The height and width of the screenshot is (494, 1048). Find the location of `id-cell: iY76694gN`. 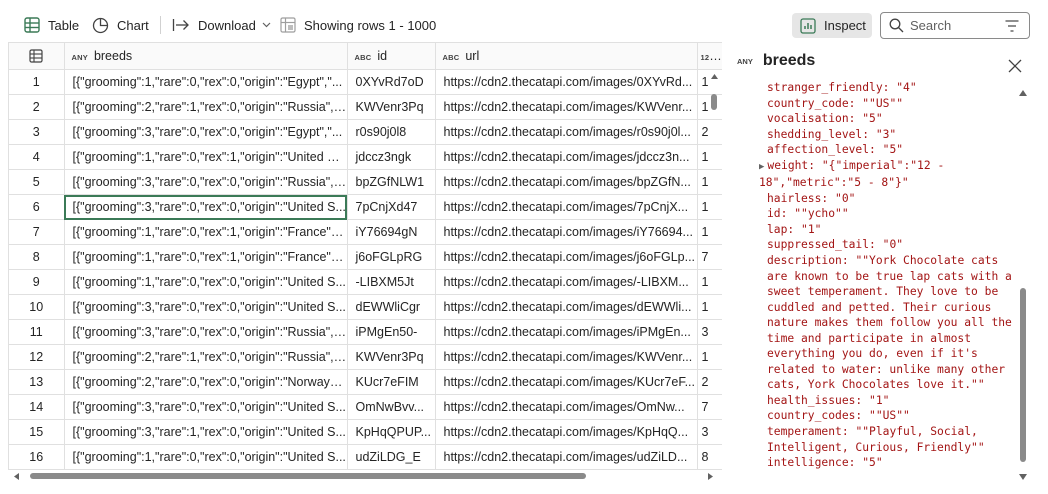

id-cell: iY76694gN is located at coordinates (391, 232).